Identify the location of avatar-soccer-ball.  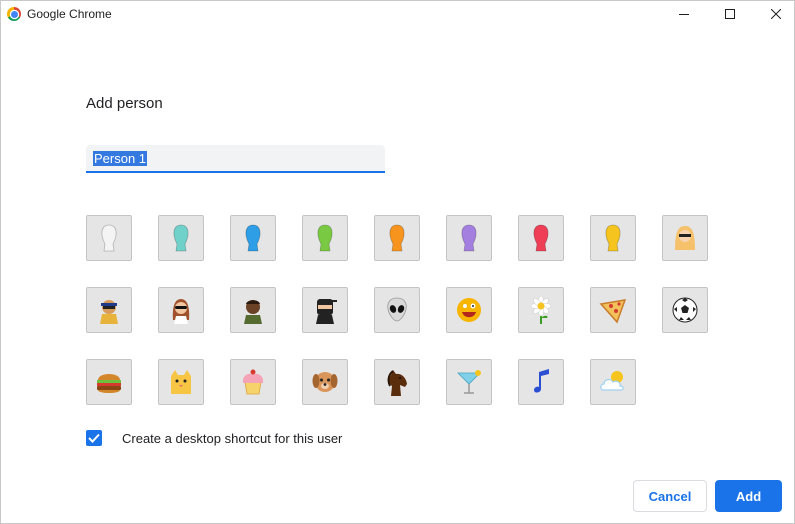
(685, 310).